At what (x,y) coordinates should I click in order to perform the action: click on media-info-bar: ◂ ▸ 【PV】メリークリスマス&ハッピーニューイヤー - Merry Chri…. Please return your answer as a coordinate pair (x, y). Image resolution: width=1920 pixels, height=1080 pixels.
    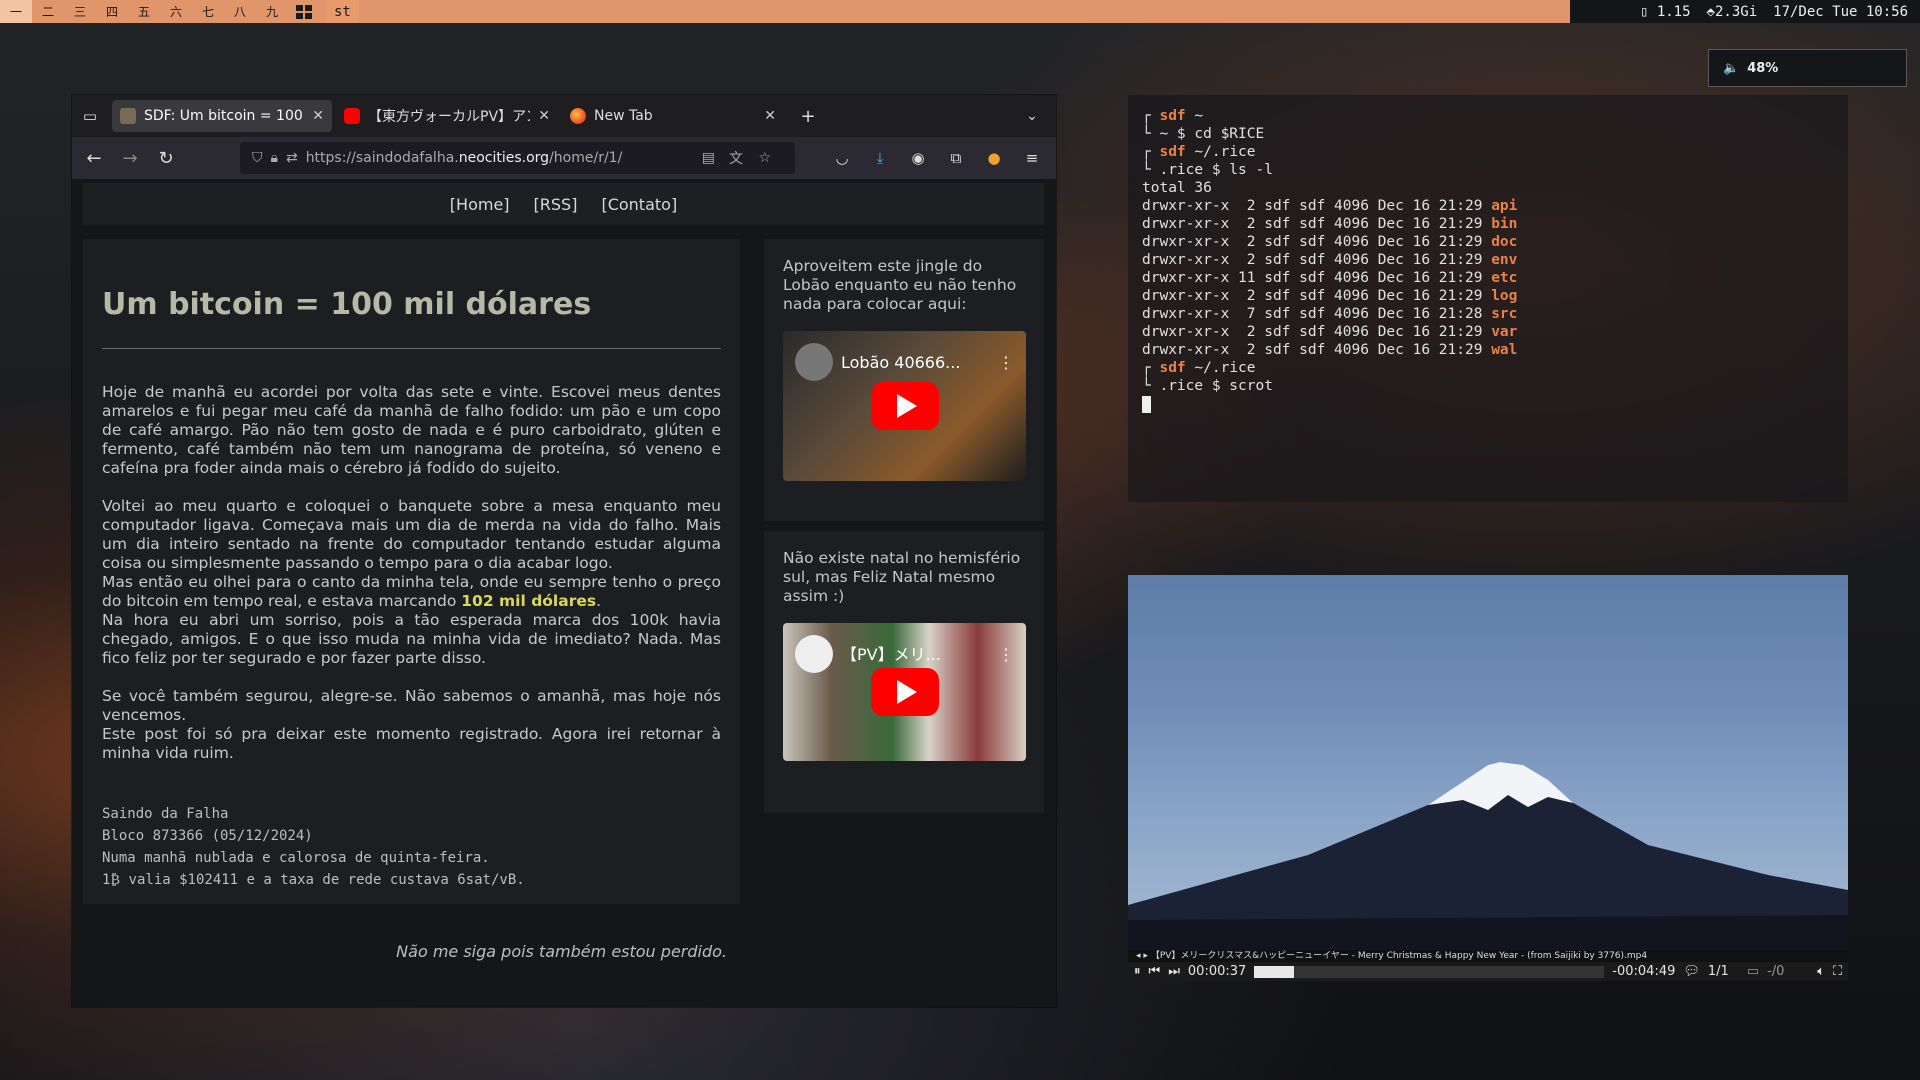
    Looking at the image, I should click on (1488, 956).